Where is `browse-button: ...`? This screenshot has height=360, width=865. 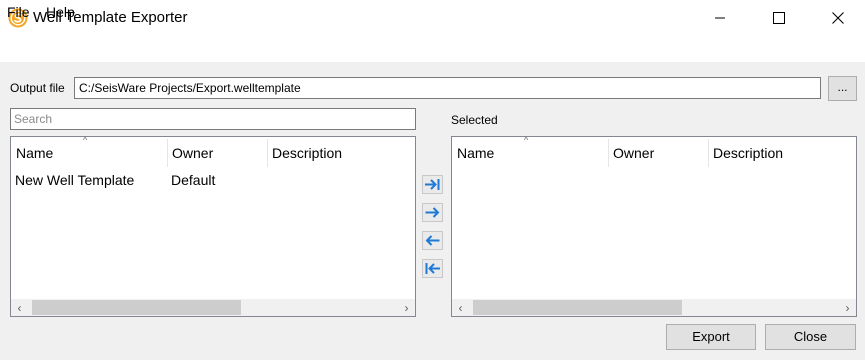
browse-button: ... is located at coordinates (842, 88).